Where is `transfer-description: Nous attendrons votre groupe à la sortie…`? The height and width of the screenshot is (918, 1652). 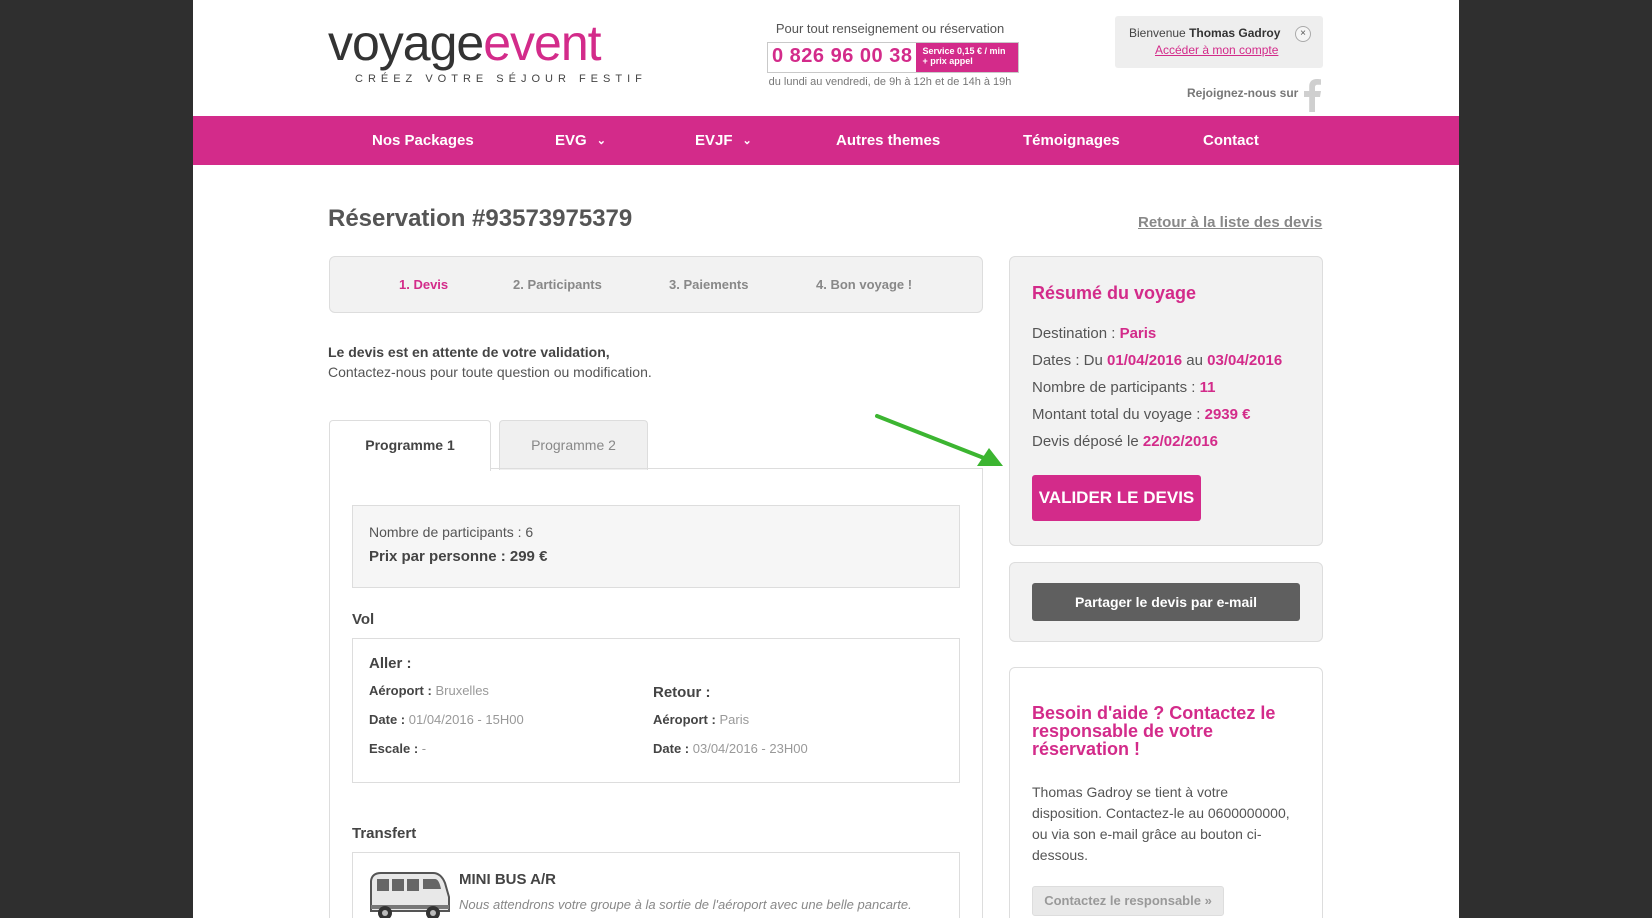 transfer-description: Nous attendrons votre groupe à la sortie… is located at coordinates (685, 904).